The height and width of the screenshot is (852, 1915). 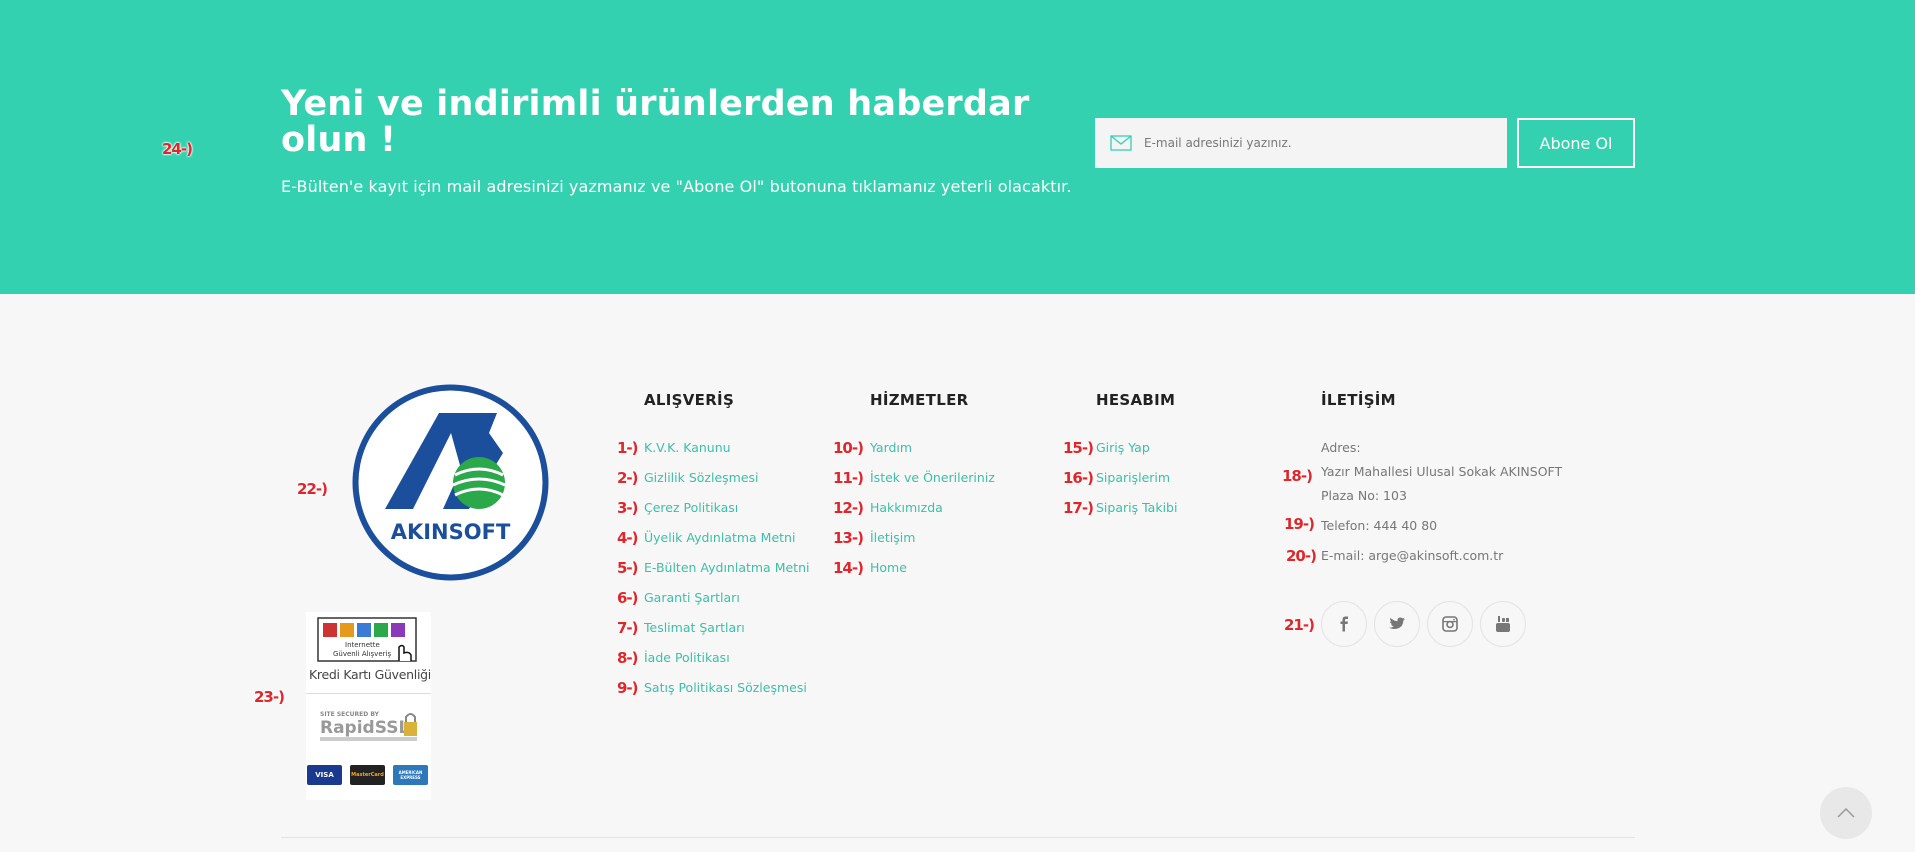 I want to click on annotation-marker: 2-), so click(x=628, y=478).